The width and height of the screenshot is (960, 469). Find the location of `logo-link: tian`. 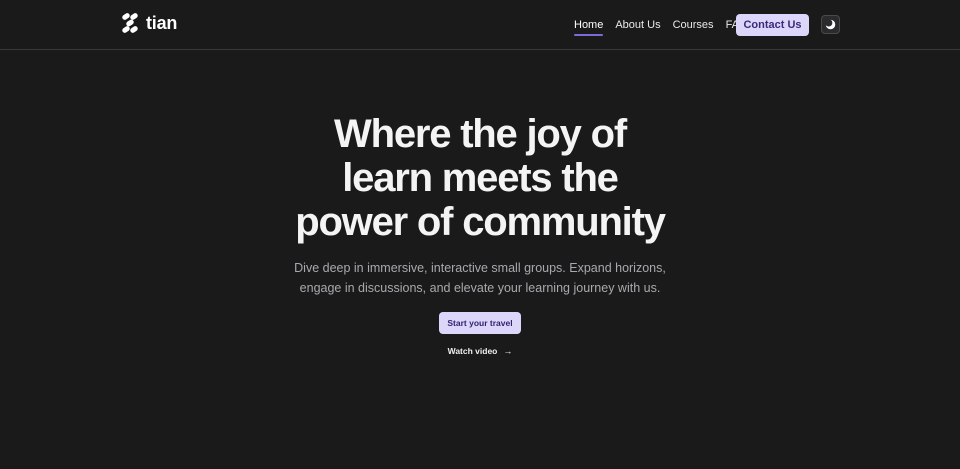

logo-link: tian is located at coordinates (148, 23).